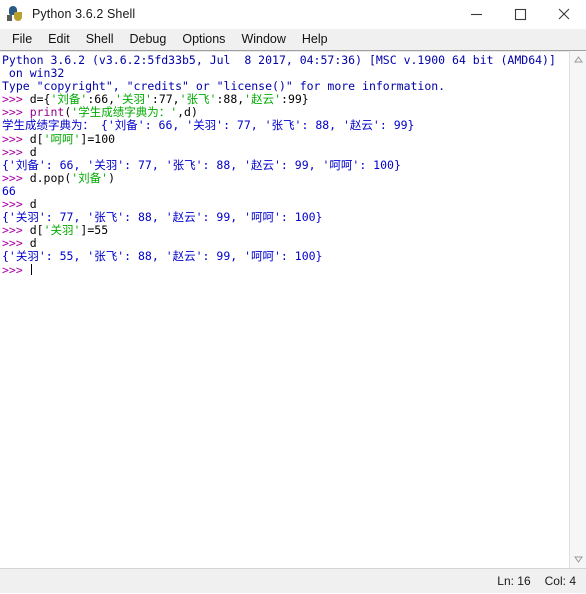  I want to click on menu-item-options: Options, so click(203, 39).